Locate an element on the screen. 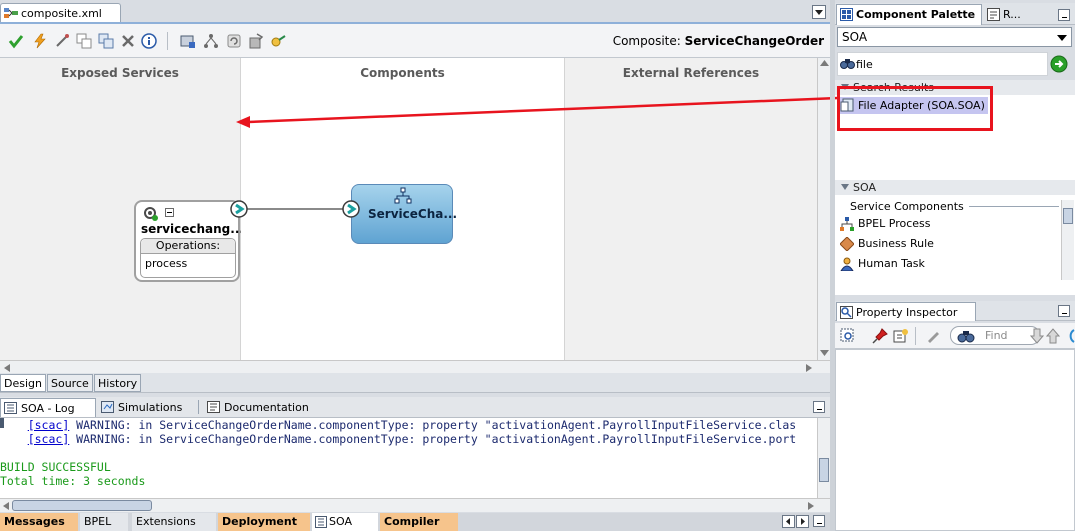 This screenshot has height=531, width=1075. property-inspector-body is located at coordinates (955, 440).